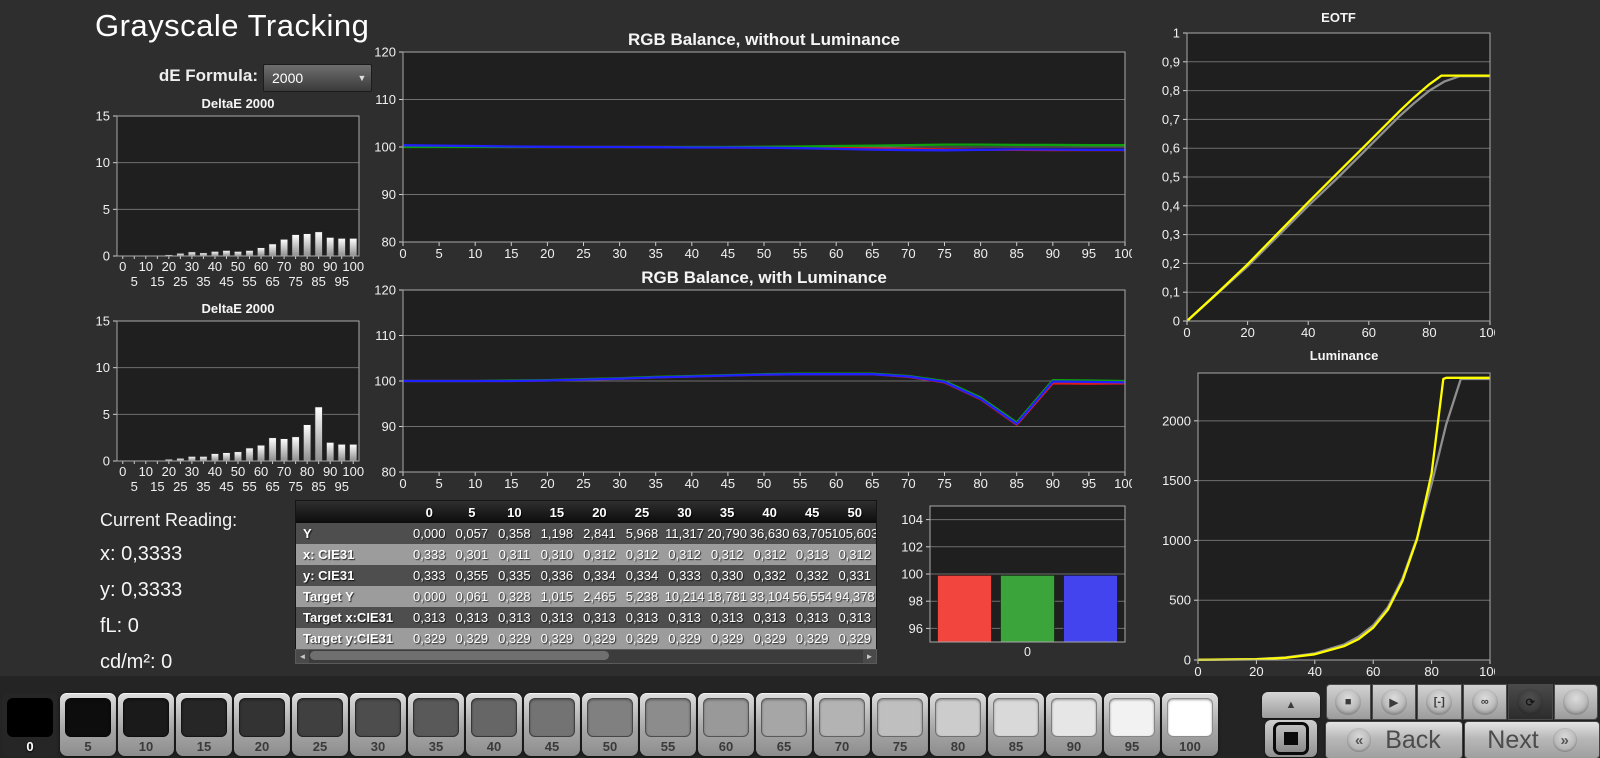 The image size is (1600, 758). Describe the element at coordinates (958, 724) in the screenshot. I see `pattern-level-button-80: 80` at that location.